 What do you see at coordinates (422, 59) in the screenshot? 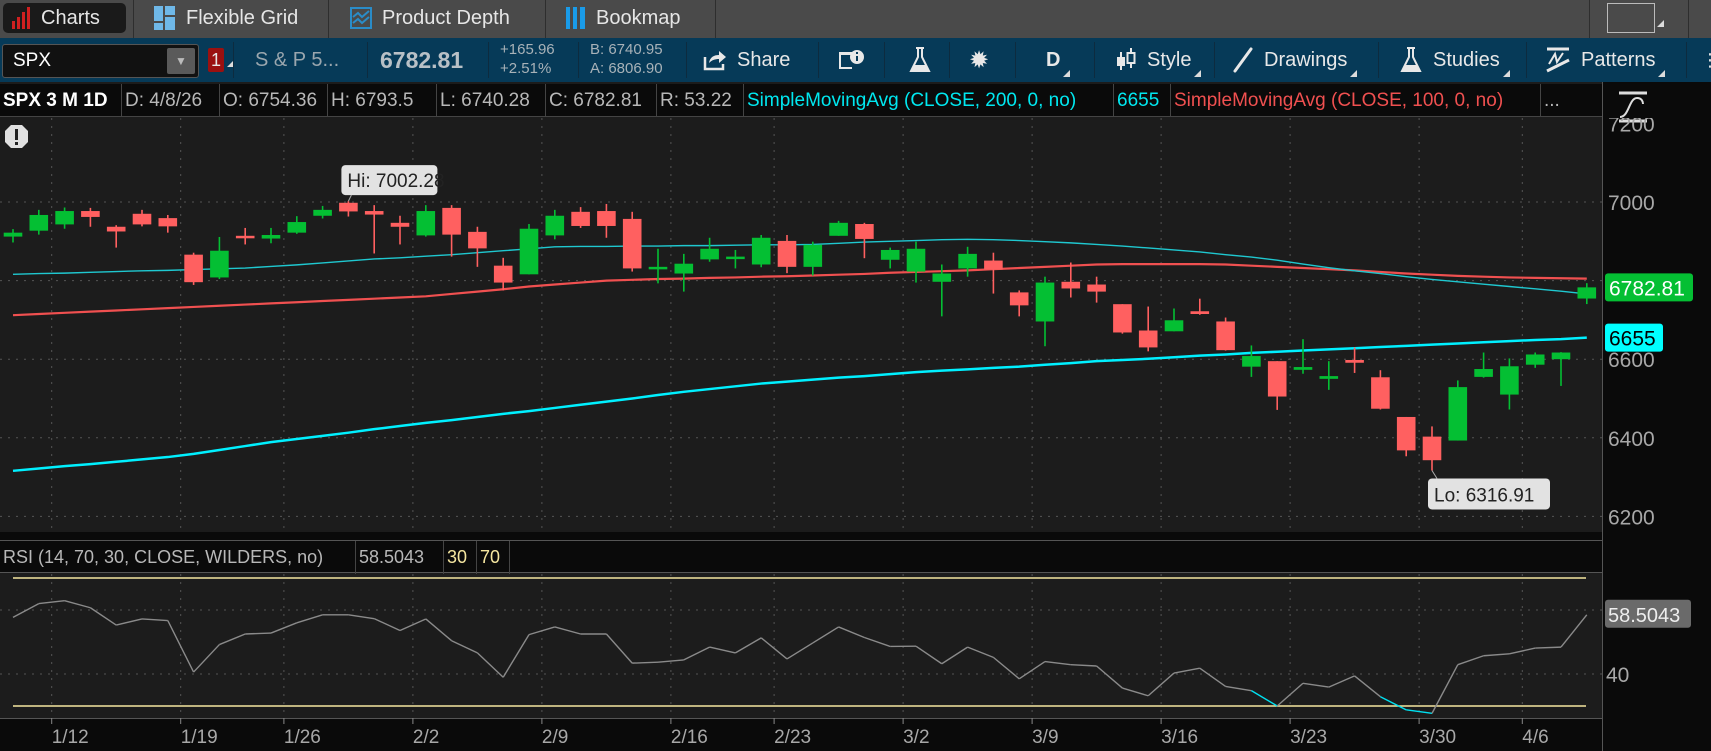
I see `last-price: 6782.81` at bounding box center [422, 59].